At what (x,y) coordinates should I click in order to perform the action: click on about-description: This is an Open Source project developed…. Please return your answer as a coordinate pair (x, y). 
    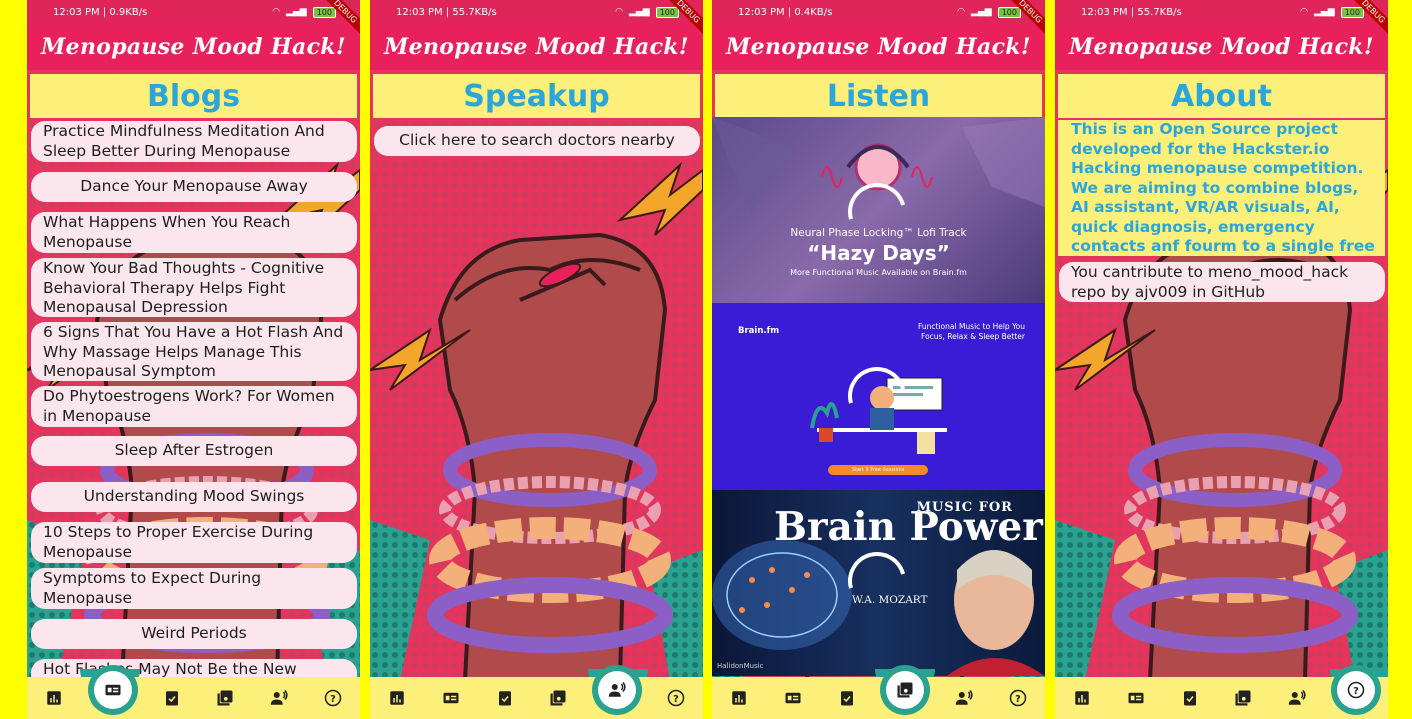
    Looking at the image, I should click on (1221, 197).